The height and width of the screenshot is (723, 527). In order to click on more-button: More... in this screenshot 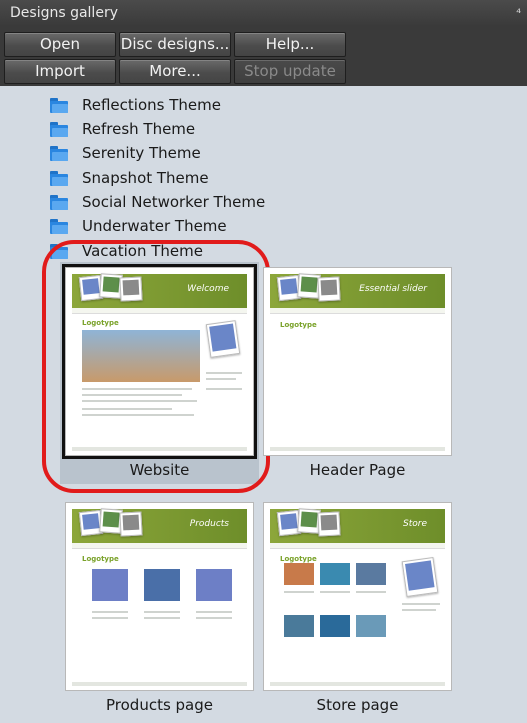, I will do `click(175, 71)`.